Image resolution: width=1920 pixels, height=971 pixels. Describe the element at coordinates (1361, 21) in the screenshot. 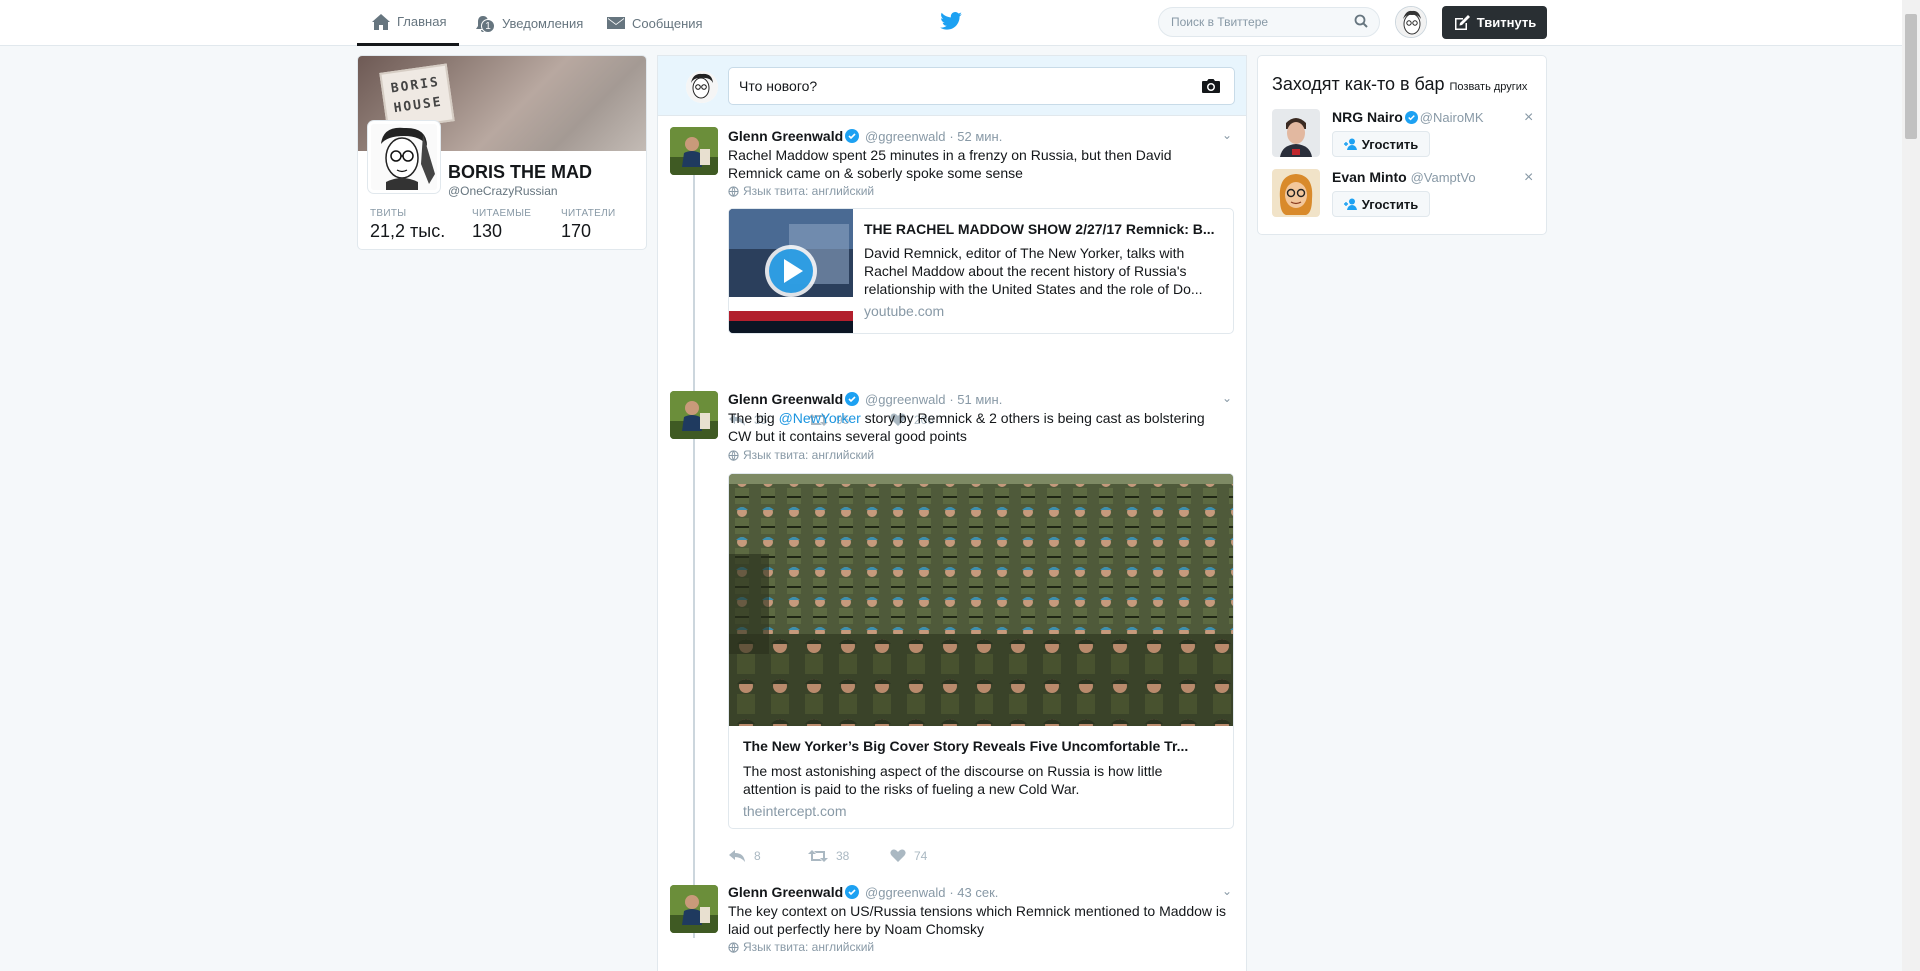

I see `search-icon` at that location.